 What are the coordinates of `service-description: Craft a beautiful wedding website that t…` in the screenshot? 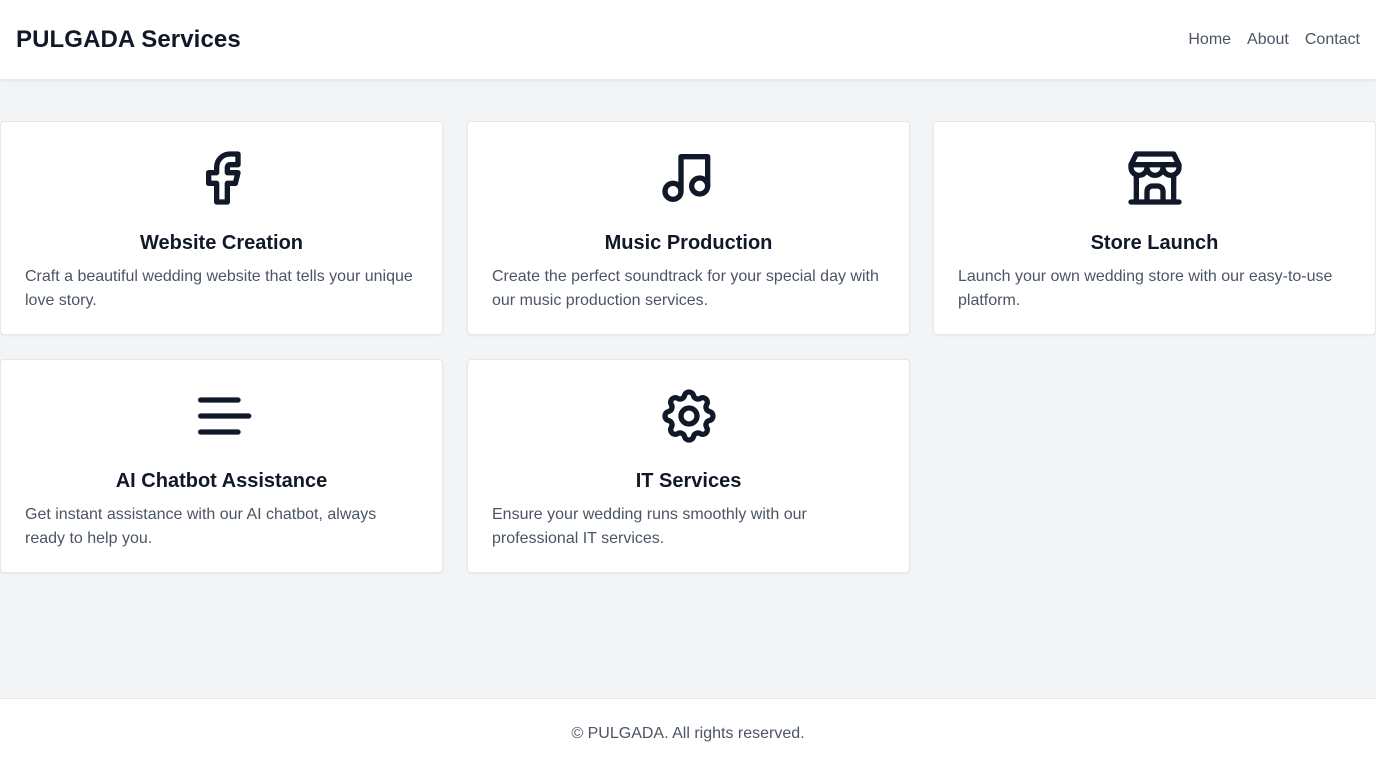 It's located at (219, 288).